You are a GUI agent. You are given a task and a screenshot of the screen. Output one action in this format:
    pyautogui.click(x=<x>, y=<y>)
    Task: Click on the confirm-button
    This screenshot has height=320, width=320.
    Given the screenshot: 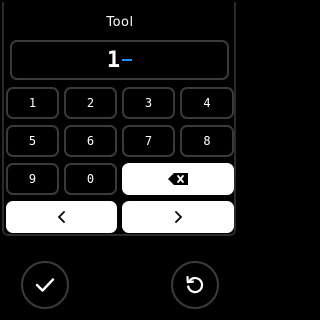 What is the action you would take?
    pyautogui.click(x=45, y=285)
    